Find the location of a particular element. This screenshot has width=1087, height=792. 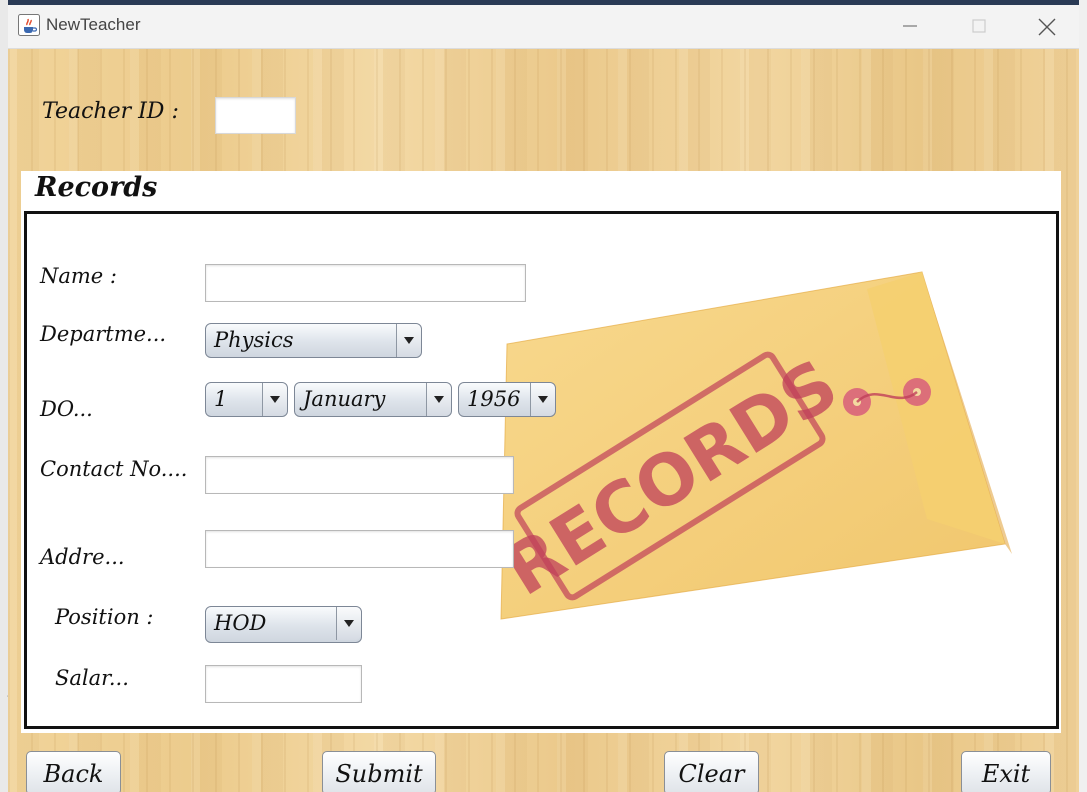

title-bar: NewTeacher is located at coordinates (543, 27).